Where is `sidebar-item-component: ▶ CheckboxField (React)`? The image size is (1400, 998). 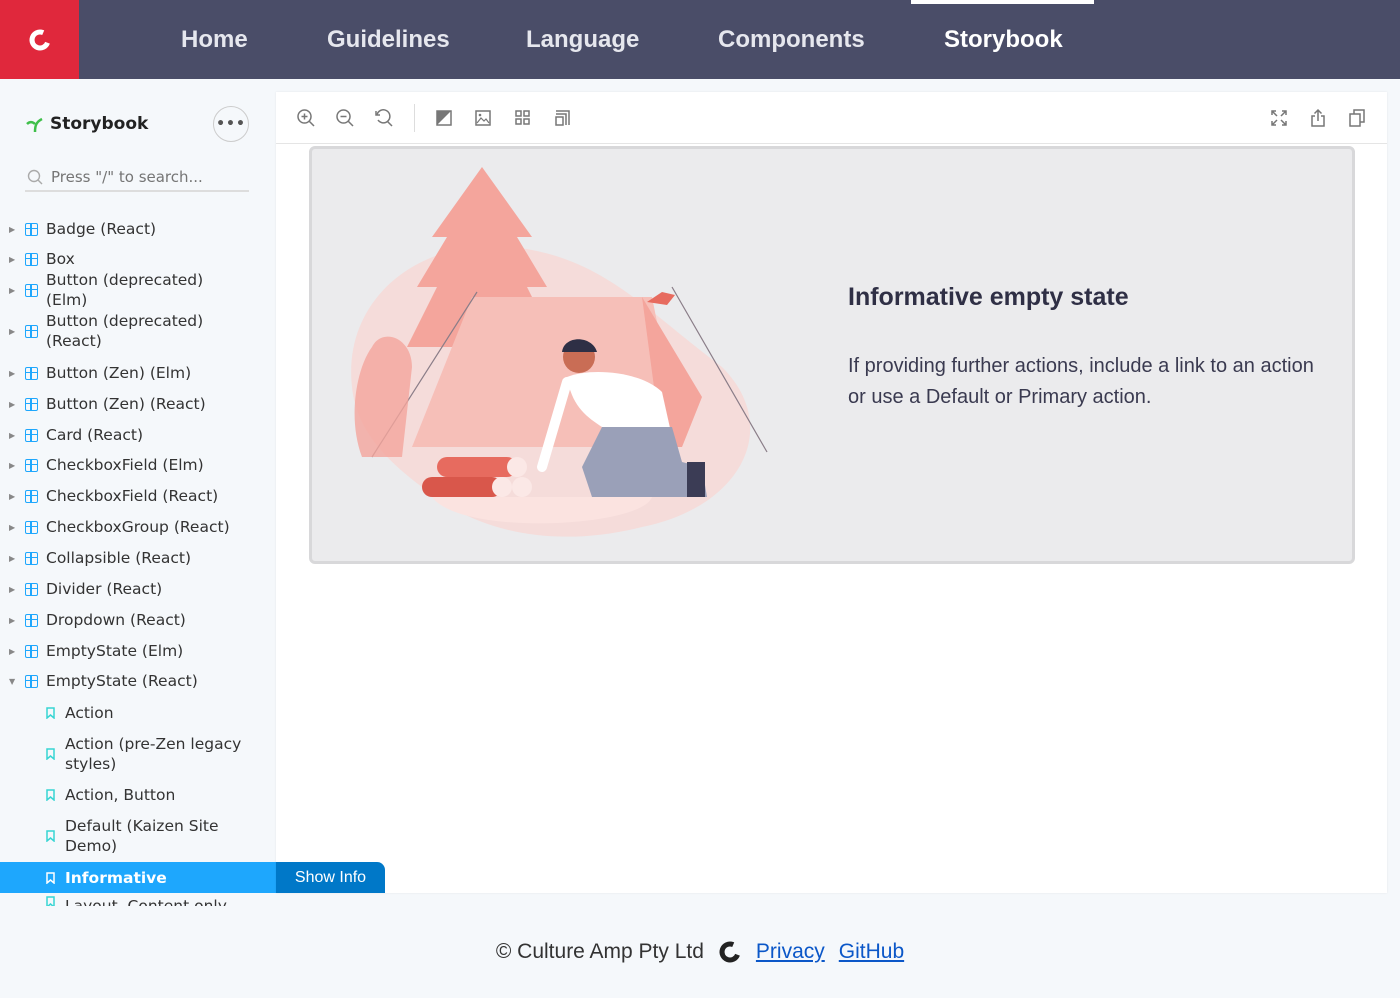
sidebar-item-component: ▶ CheckboxField (React) is located at coordinates (138, 496).